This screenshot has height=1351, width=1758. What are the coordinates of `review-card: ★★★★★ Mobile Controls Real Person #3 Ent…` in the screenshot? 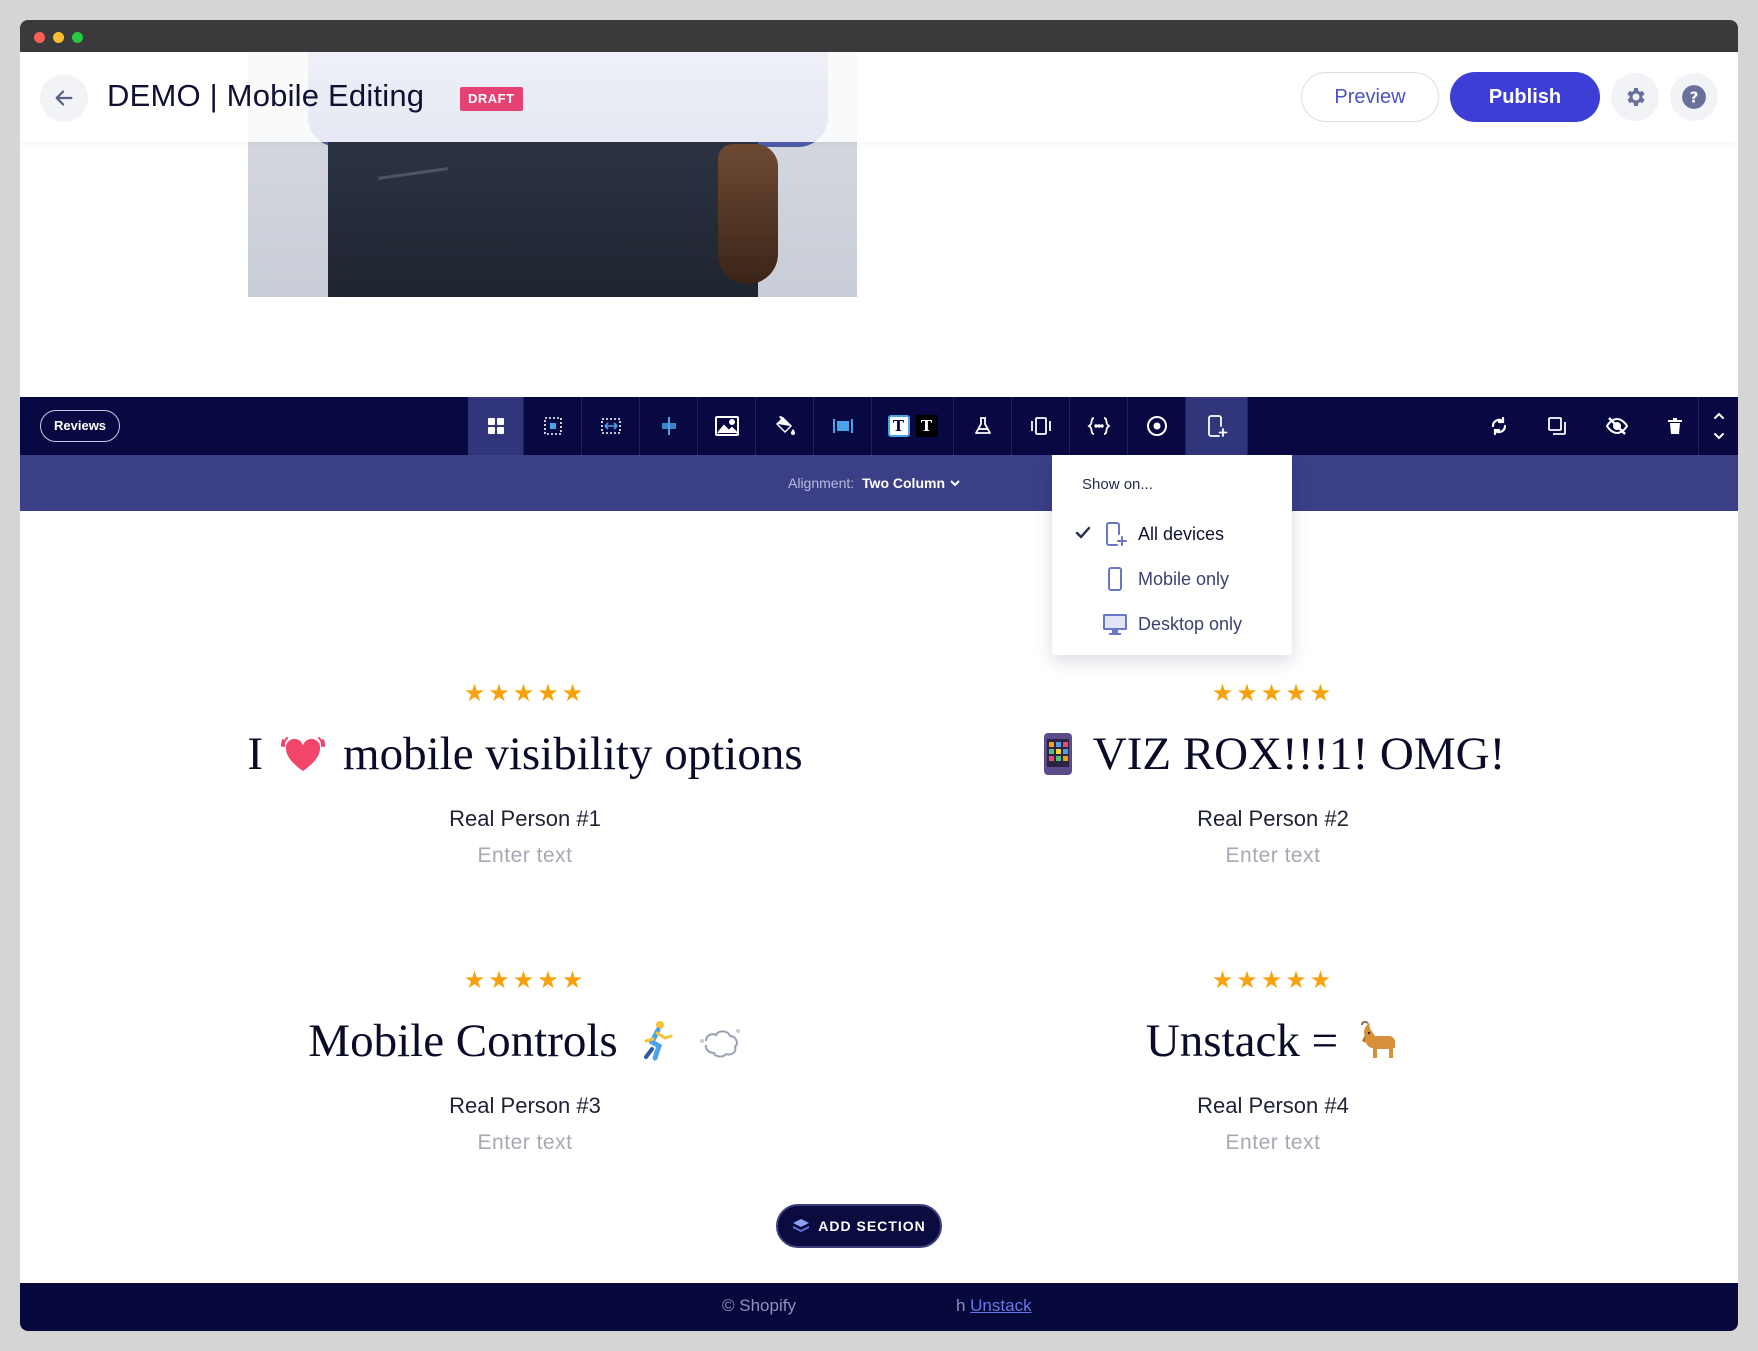 It's located at (525, 1061).